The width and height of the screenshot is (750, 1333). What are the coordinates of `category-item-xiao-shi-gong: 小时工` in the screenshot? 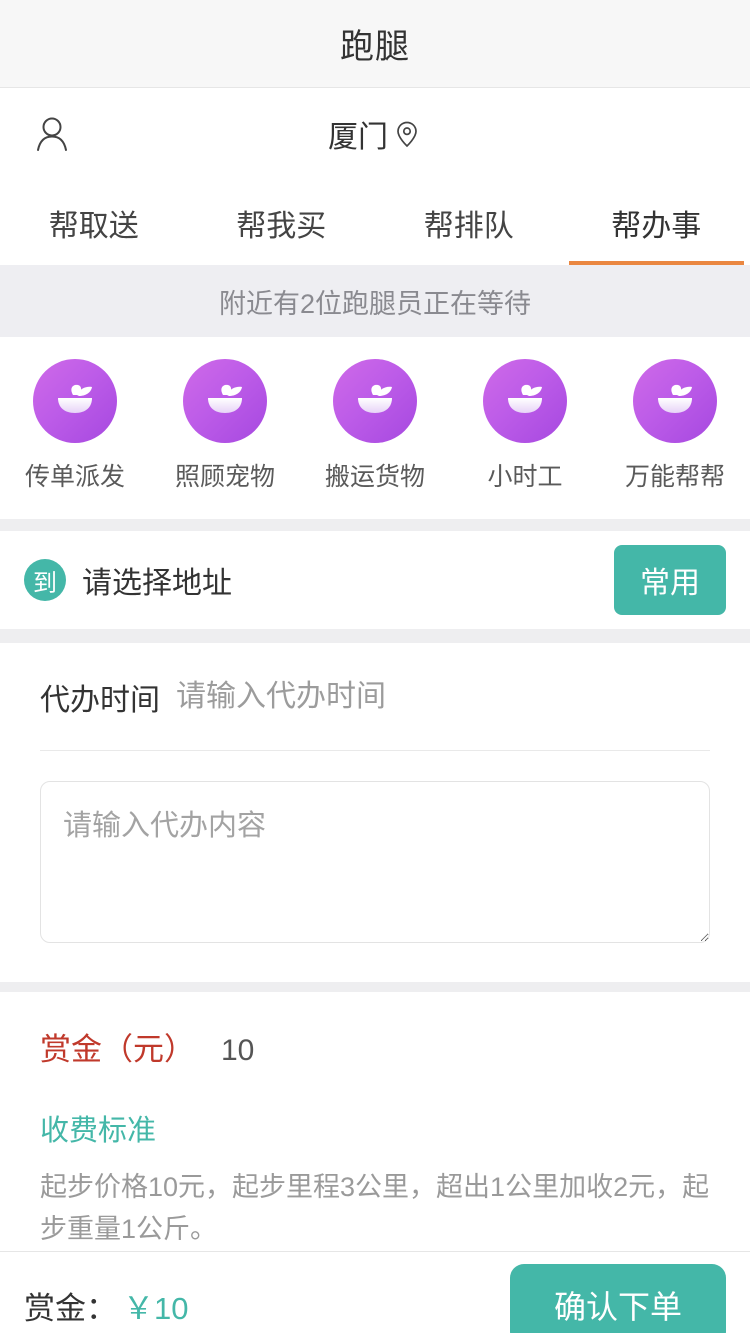 It's located at (525, 426).